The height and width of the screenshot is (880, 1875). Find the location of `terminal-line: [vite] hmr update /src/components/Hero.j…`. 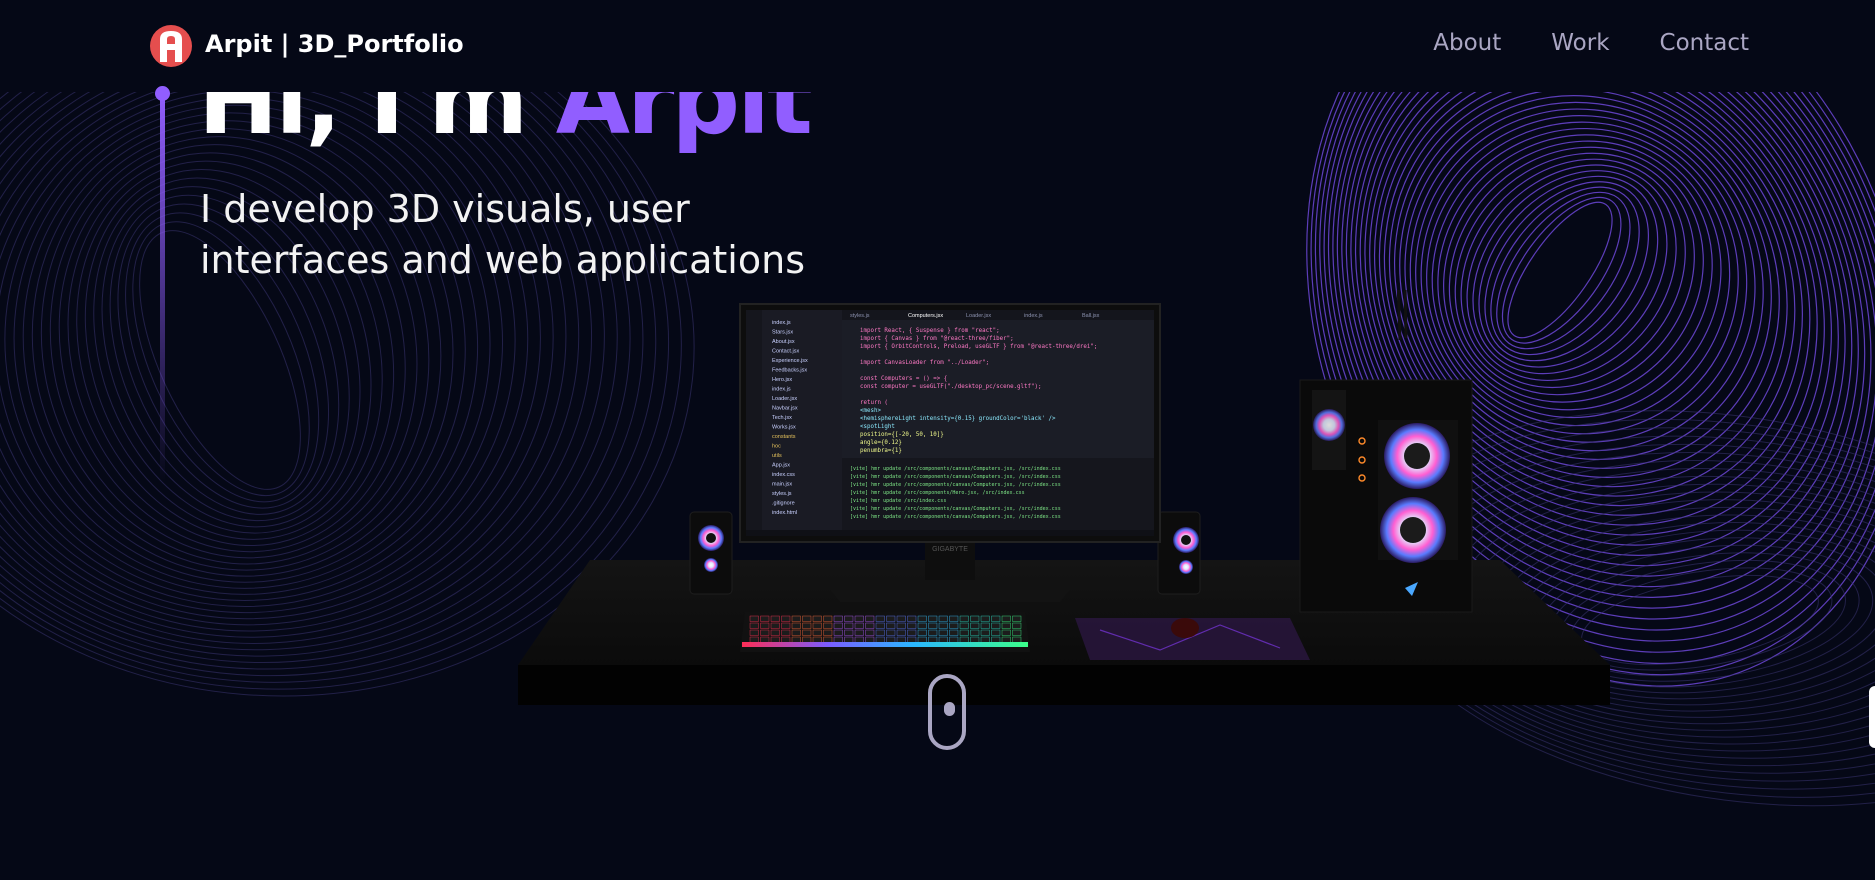

terminal-line: [vite] hmr update /src/components/Hero.j… is located at coordinates (937, 493).